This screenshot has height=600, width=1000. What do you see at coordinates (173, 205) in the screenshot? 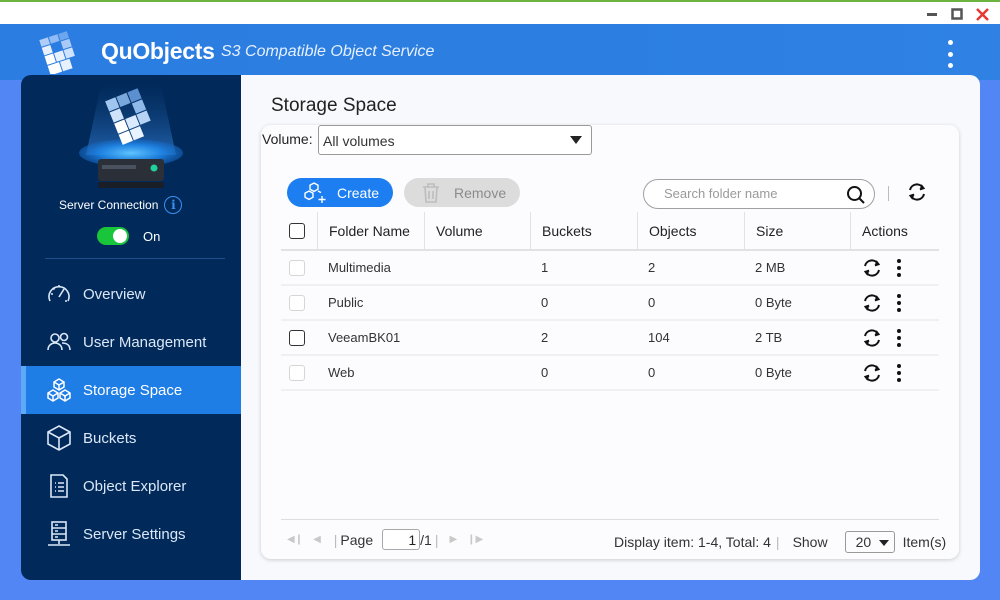
I see `info-icon: i` at bounding box center [173, 205].